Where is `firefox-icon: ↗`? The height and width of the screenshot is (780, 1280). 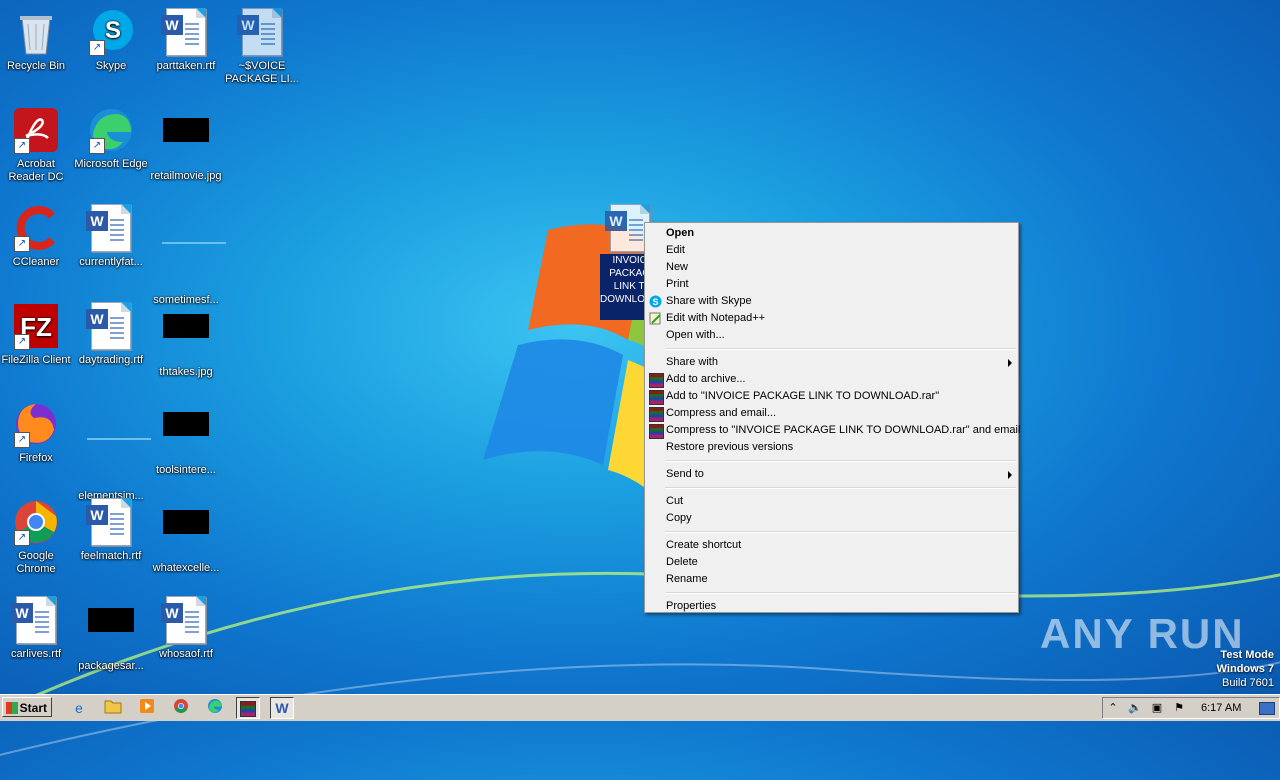
firefox-icon: ↗ is located at coordinates (36, 424).